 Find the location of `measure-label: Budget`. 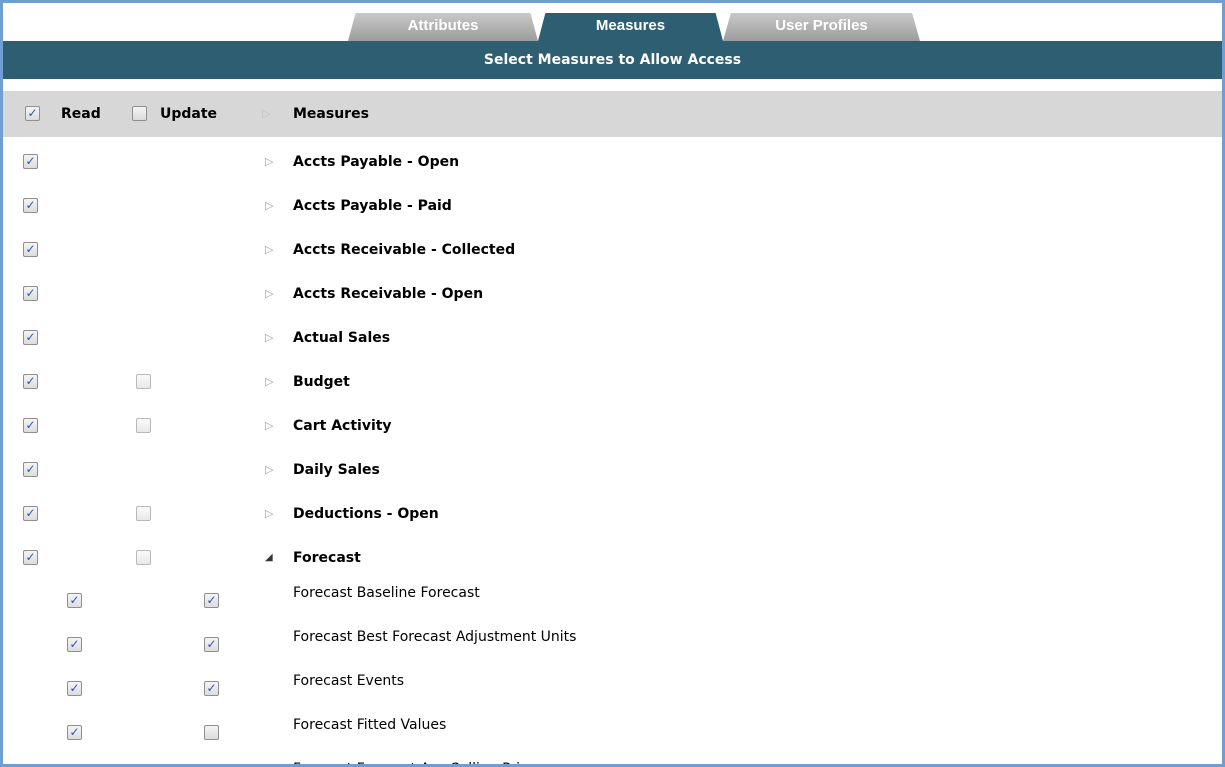

measure-label: Budget is located at coordinates (321, 382).